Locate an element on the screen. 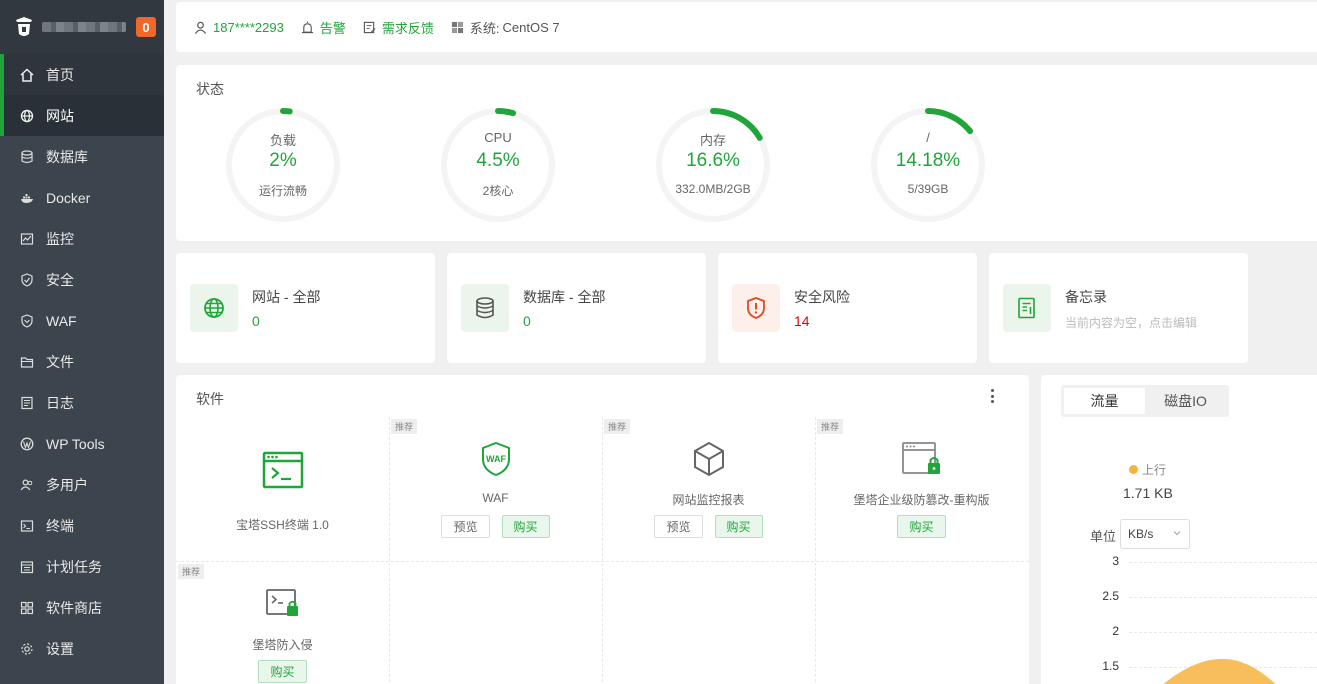  notification-badge: 0 is located at coordinates (146, 27).